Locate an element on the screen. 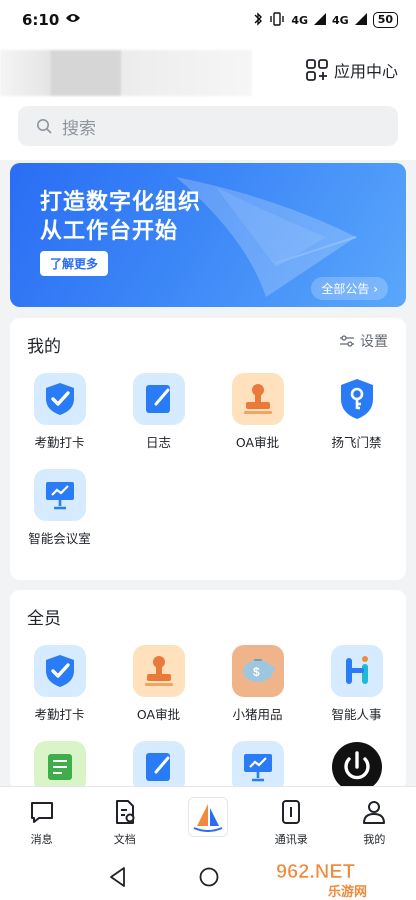 This screenshot has width=416, height=900. all-staff-app-tile: 智能人事 is located at coordinates (356, 684).